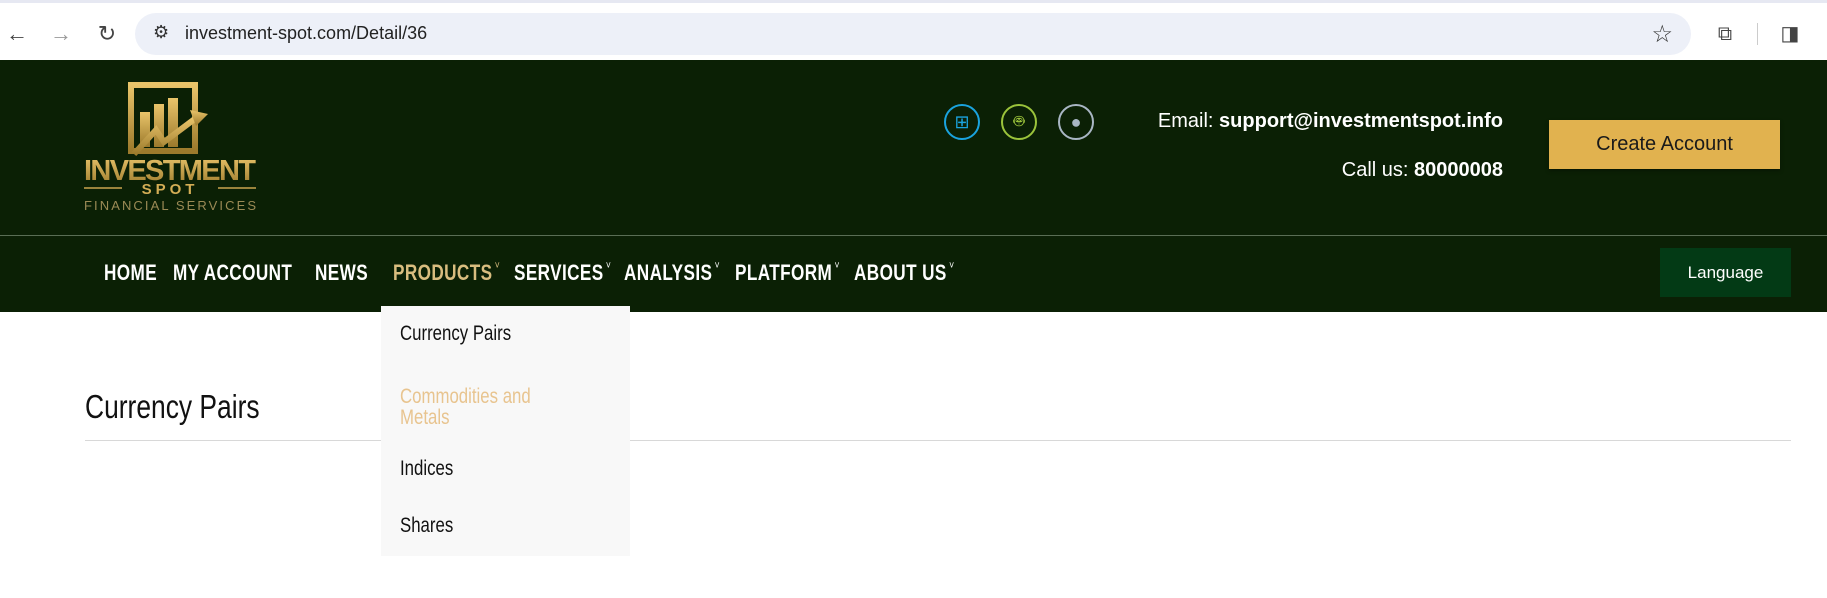 This screenshot has width=1827, height=598. I want to click on reload-icon: ↻, so click(107, 34).